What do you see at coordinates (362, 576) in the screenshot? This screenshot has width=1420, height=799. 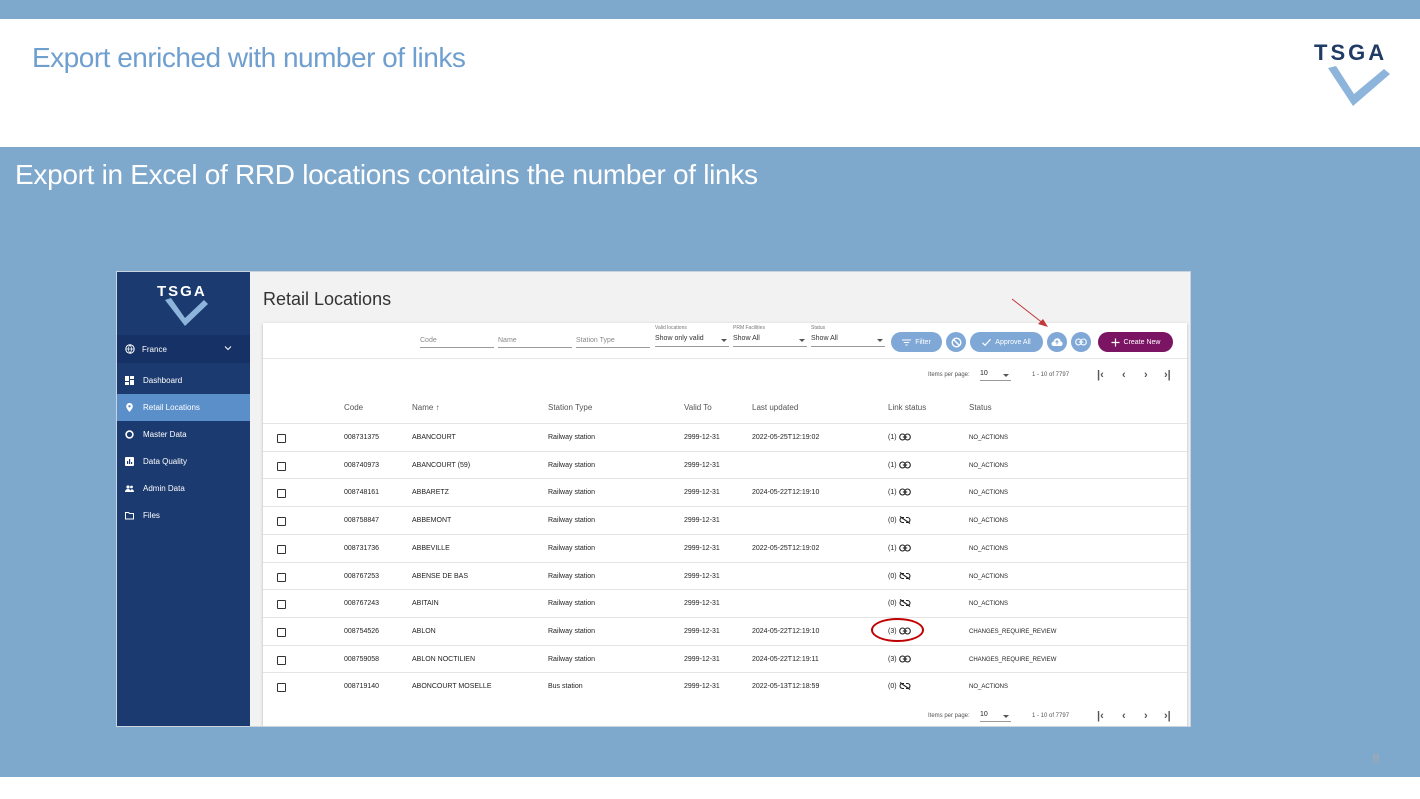 I see `cell-code: 008767253` at bounding box center [362, 576].